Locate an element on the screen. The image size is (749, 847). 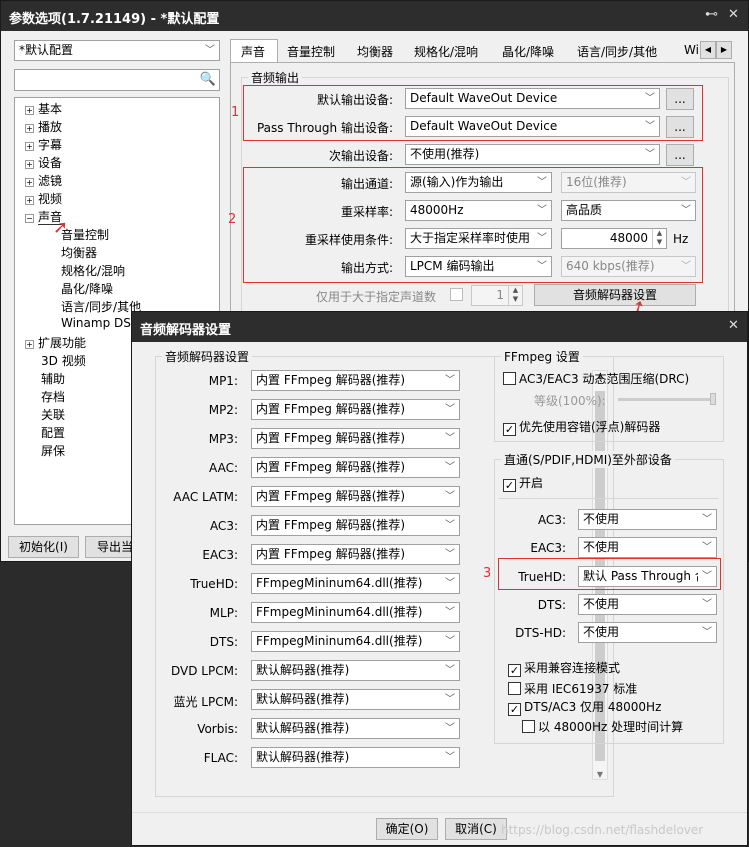
tree-label: 视频 is located at coordinates (50, 199).